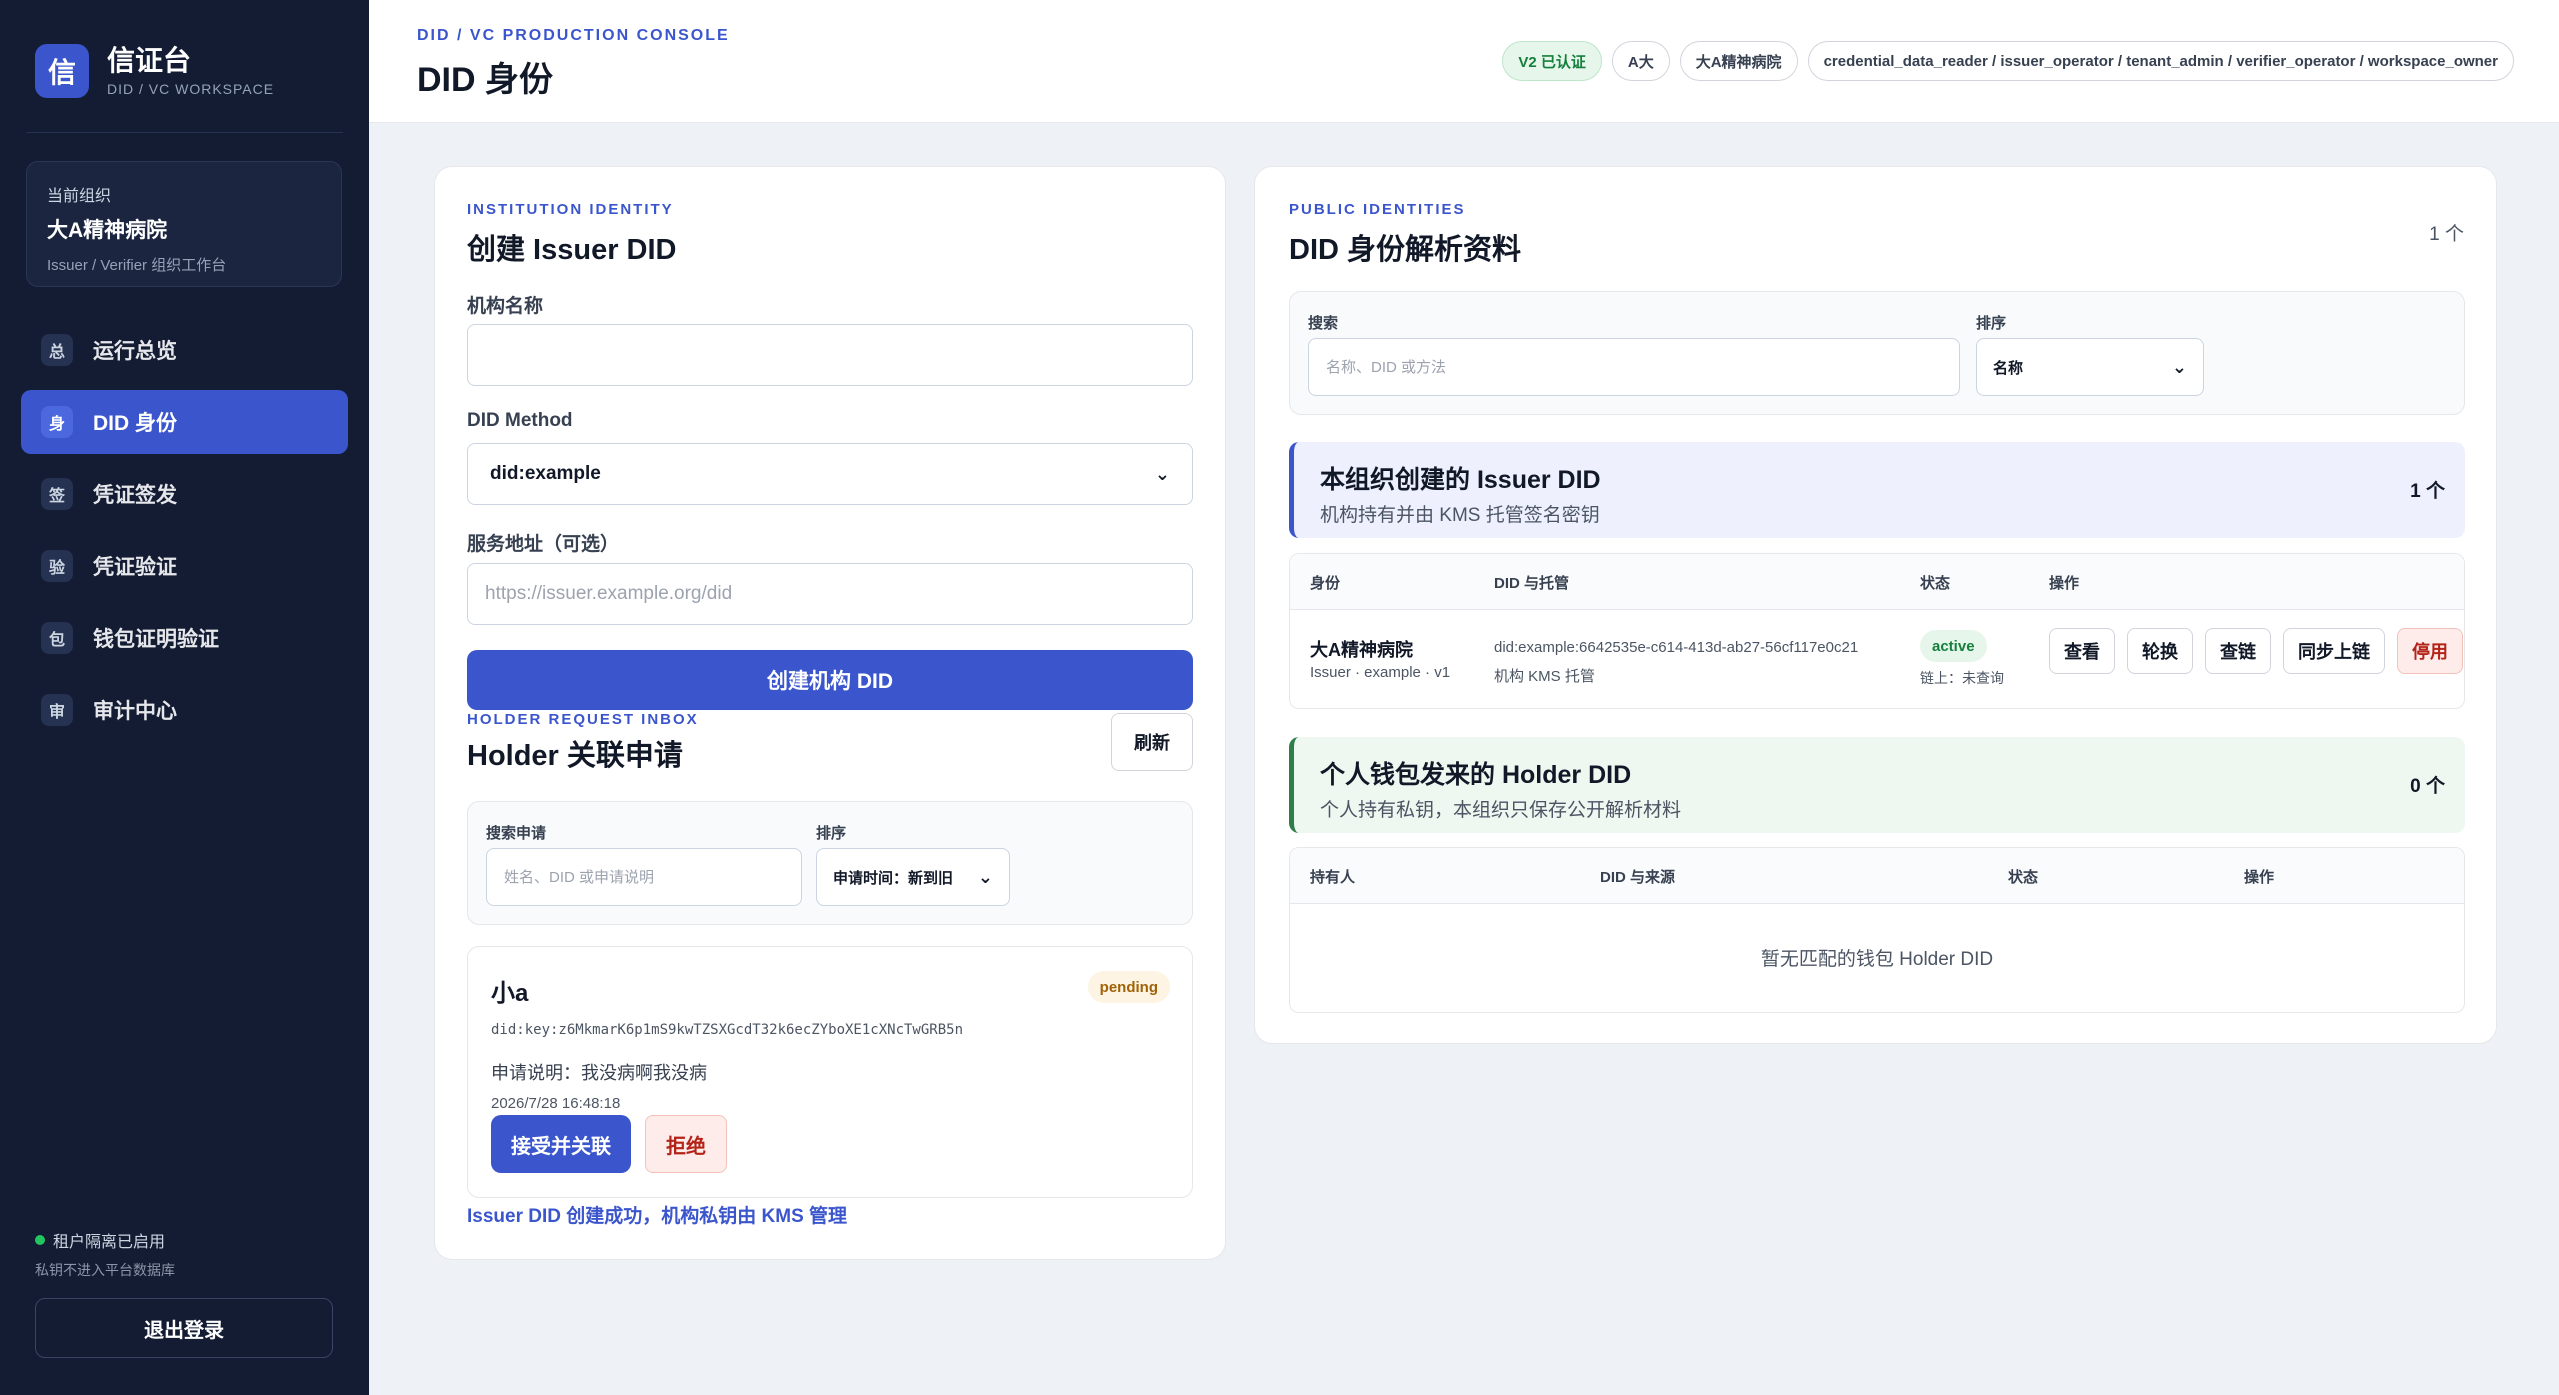  What do you see at coordinates (561, 1144) in the screenshot?
I see `accept-link-button: 接受并关联` at bounding box center [561, 1144].